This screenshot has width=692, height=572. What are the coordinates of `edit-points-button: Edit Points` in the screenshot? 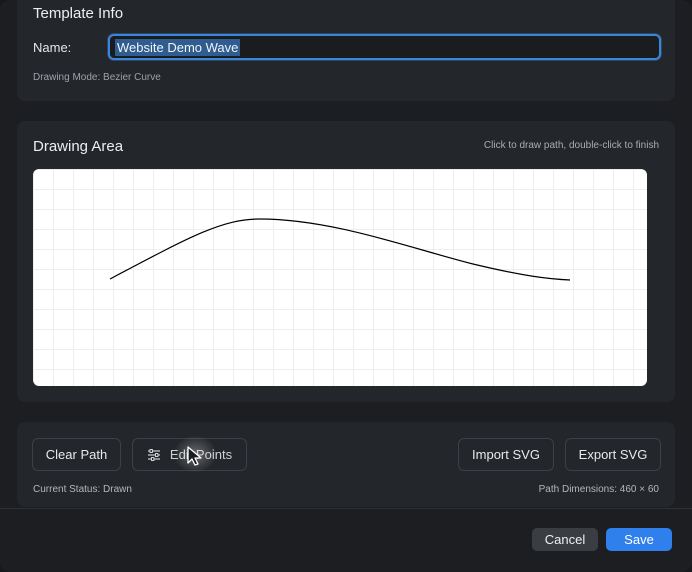 It's located at (189, 454).